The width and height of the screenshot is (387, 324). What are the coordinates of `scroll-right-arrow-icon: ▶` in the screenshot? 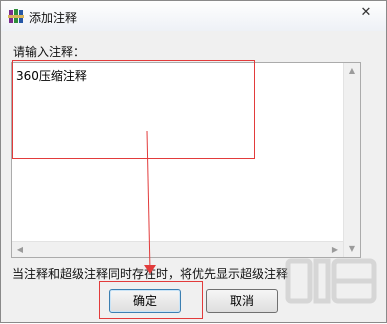 It's located at (335, 250).